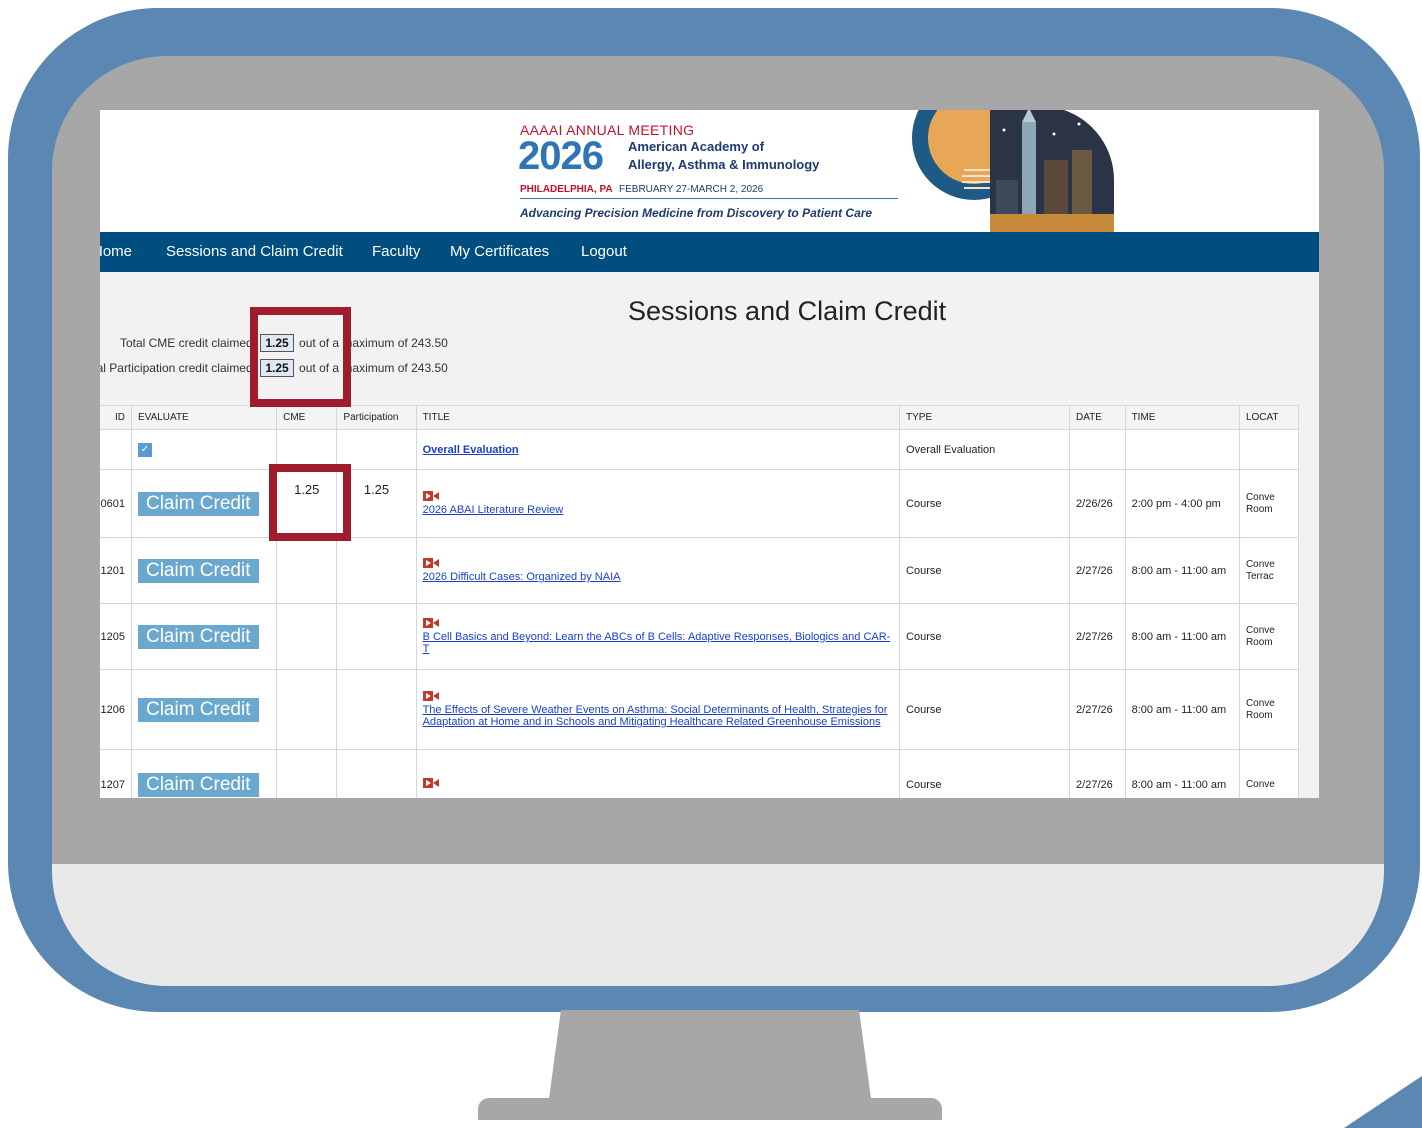 The image size is (1422, 1128). I want to click on monitor-stand-base, so click(710, 1109).